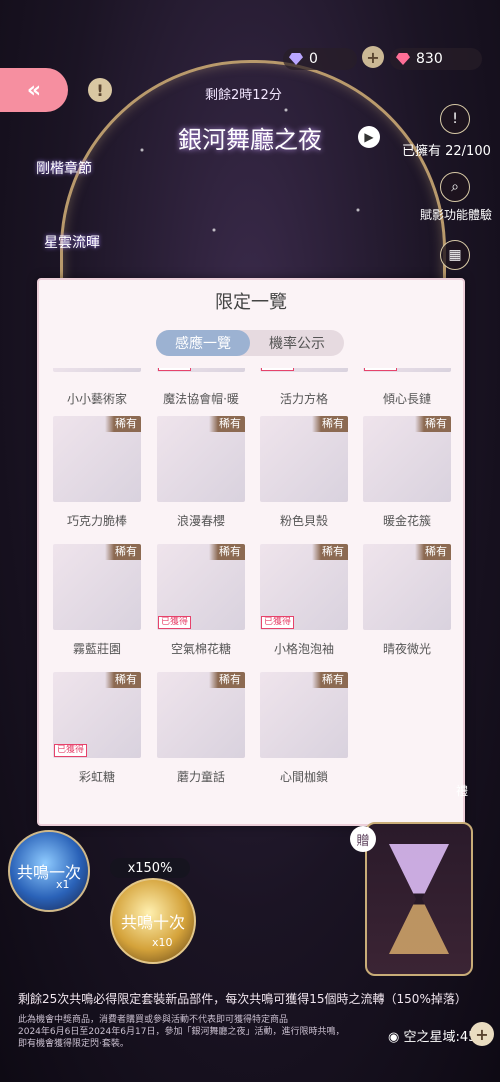 Image resolution: width=500 pixels, height=1082 pixels. Describe the element at coordinates (96, 521) in the screenshot. I see `item-name: 巧克力脆棒` at that location.